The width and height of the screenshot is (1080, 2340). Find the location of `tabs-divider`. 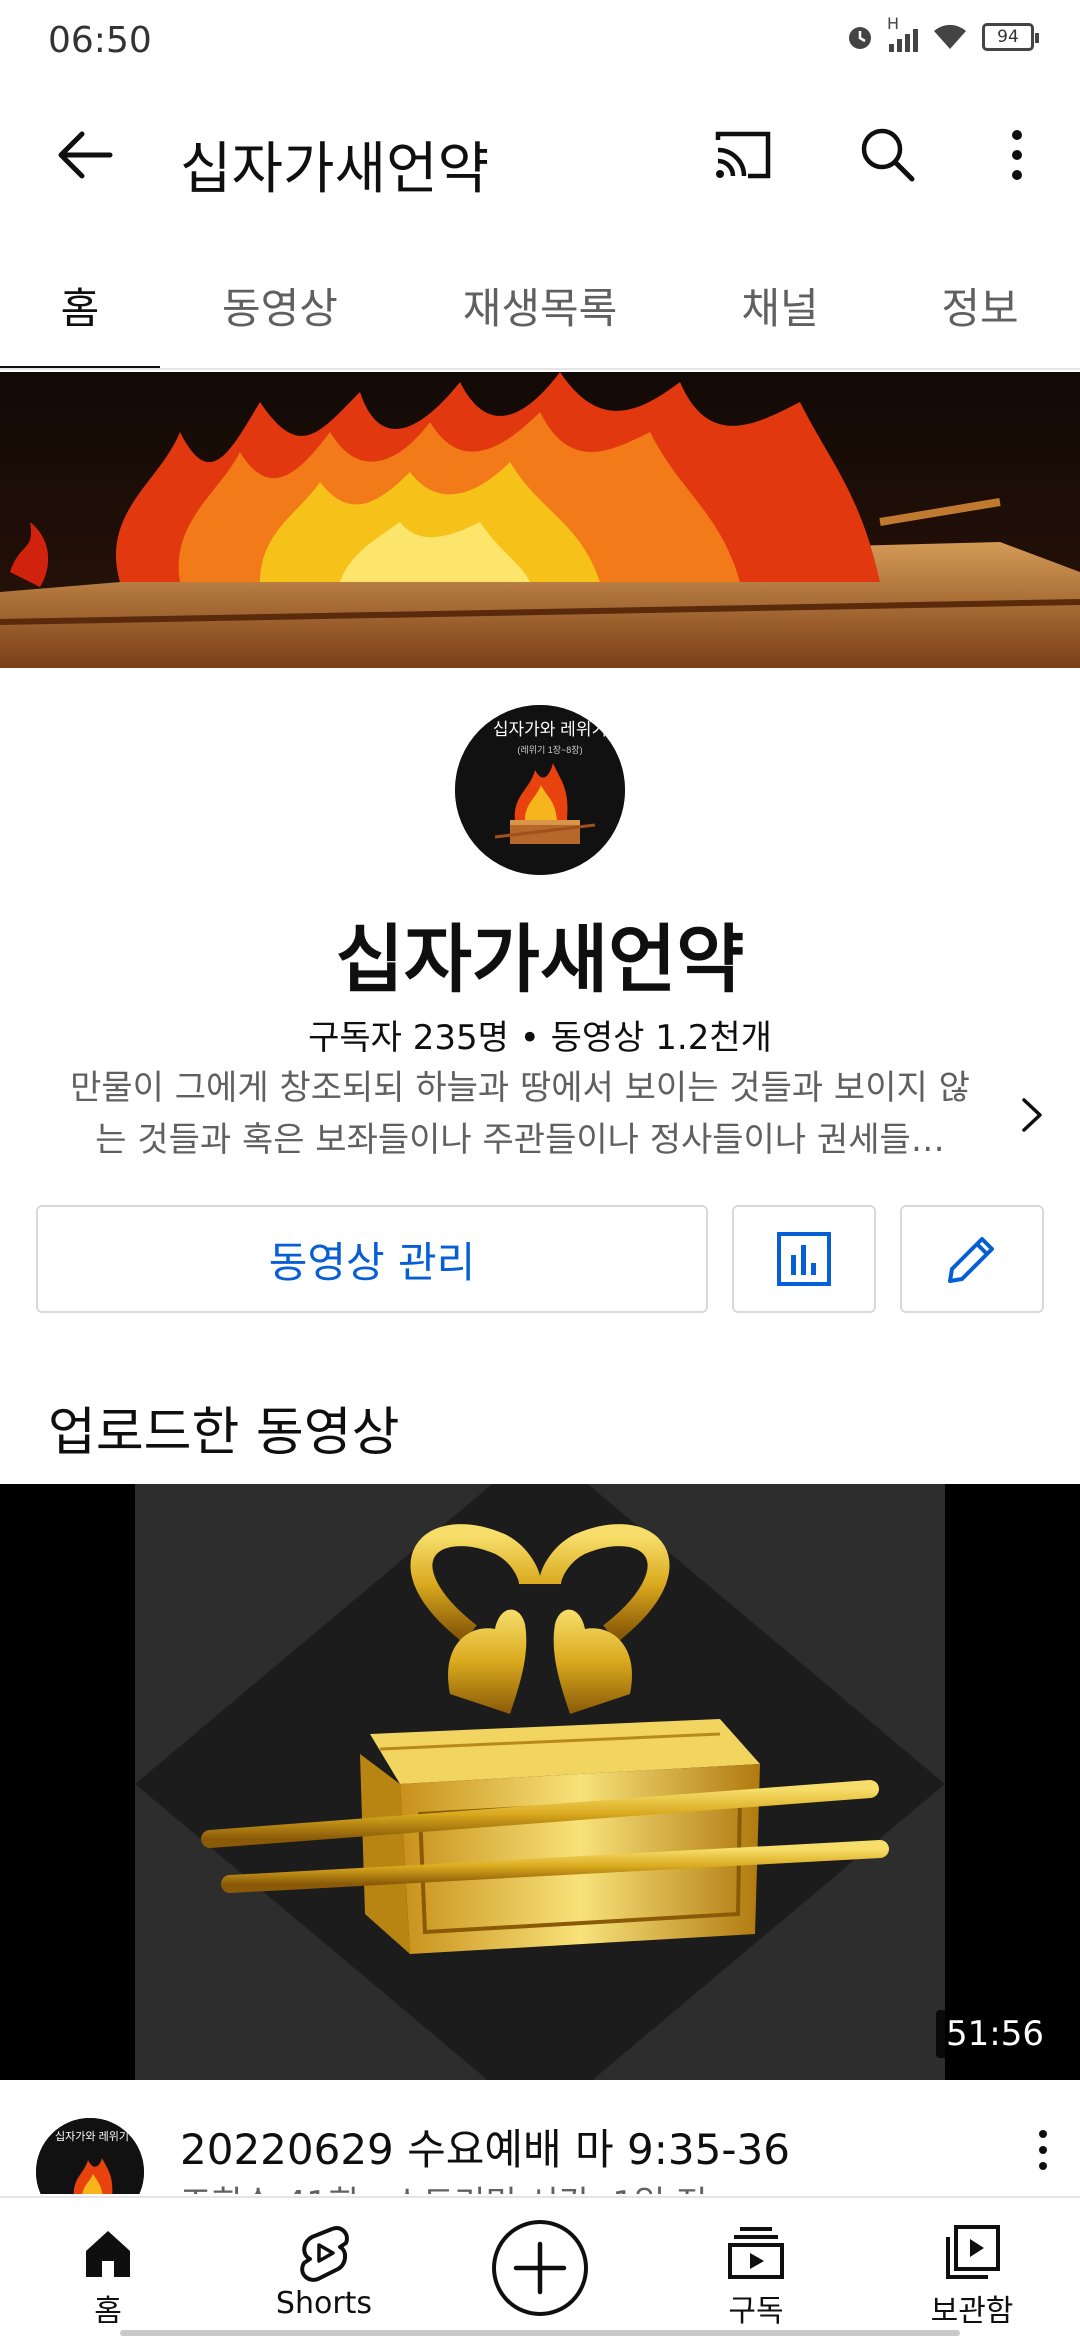

tabs-divider is located at coordinates (540, 369).